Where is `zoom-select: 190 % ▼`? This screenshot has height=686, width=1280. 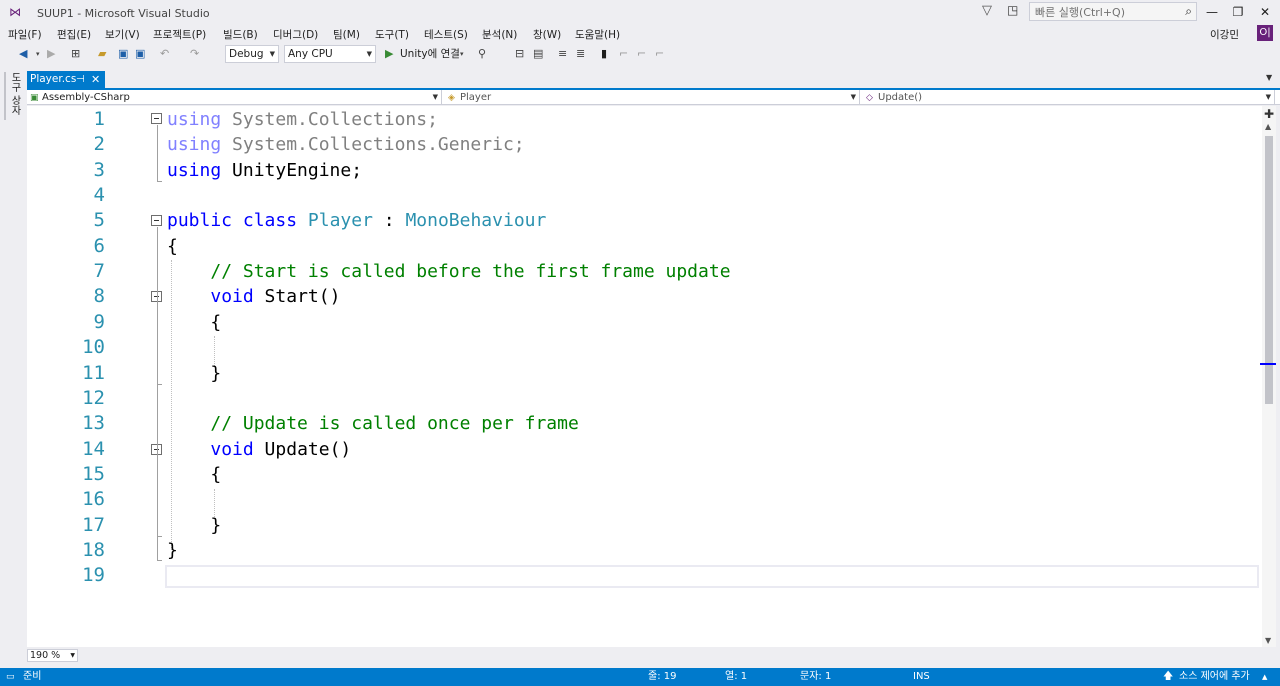
zoom-select: 190 % ▼ is located at coordinates (52, 655).